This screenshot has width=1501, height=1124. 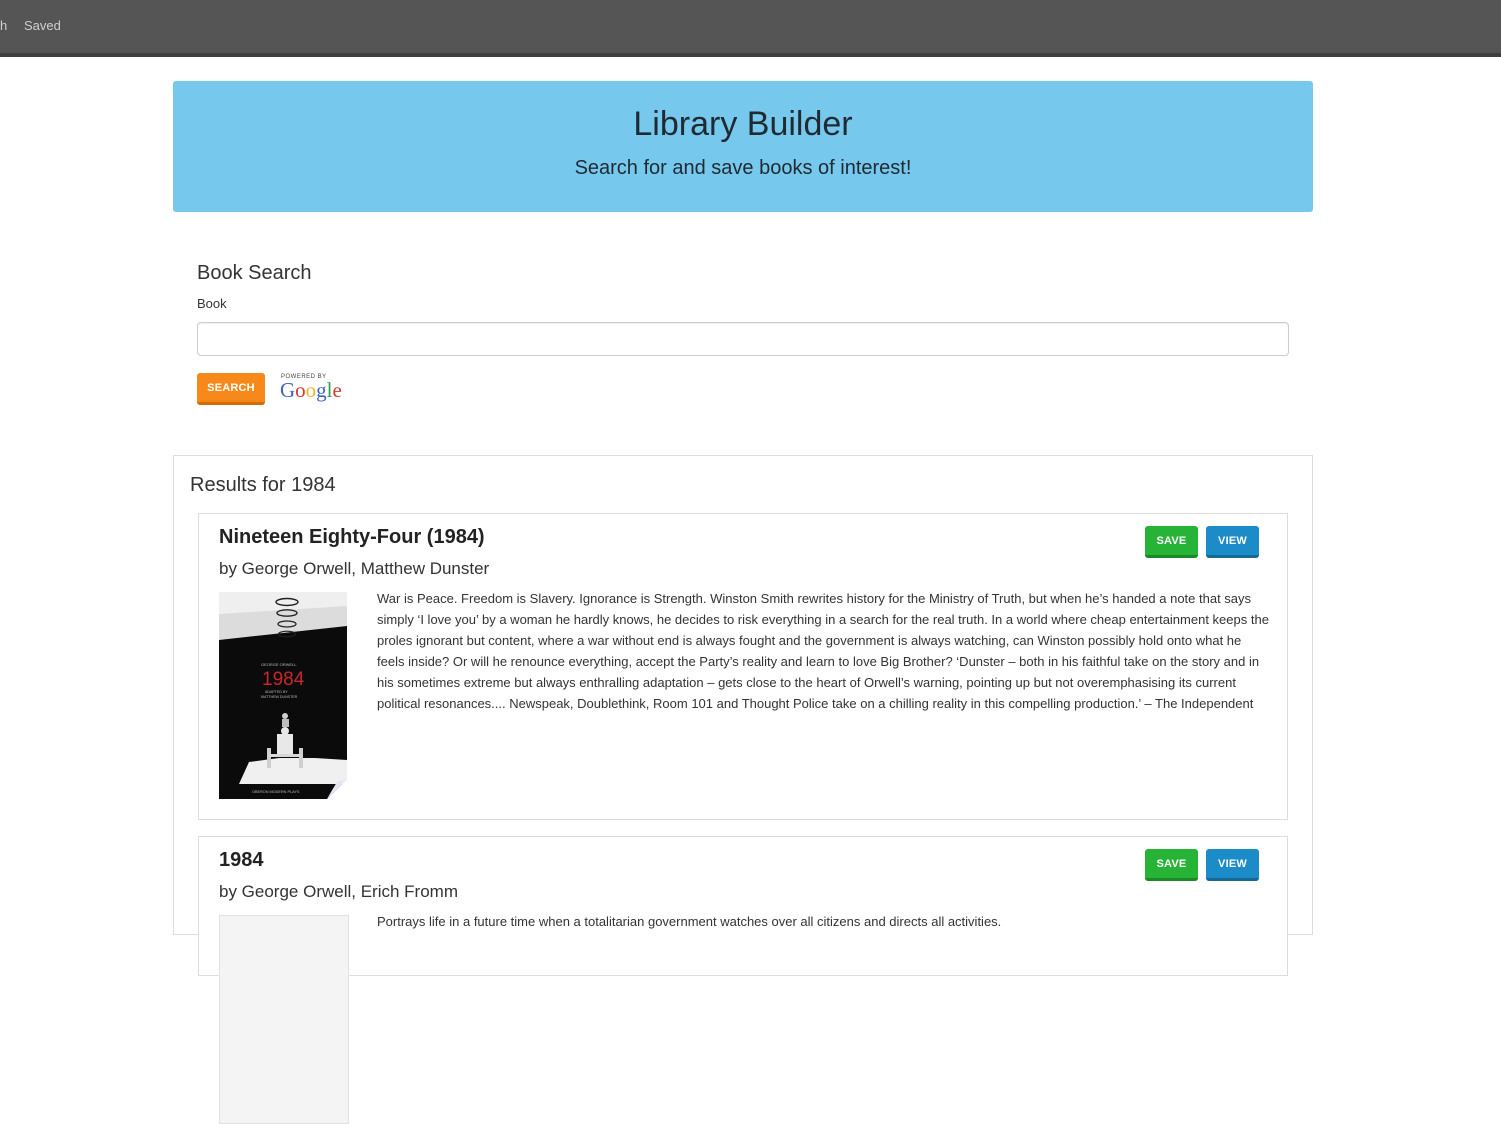 I want to click on book-search-input, so click(x=743, y=339).